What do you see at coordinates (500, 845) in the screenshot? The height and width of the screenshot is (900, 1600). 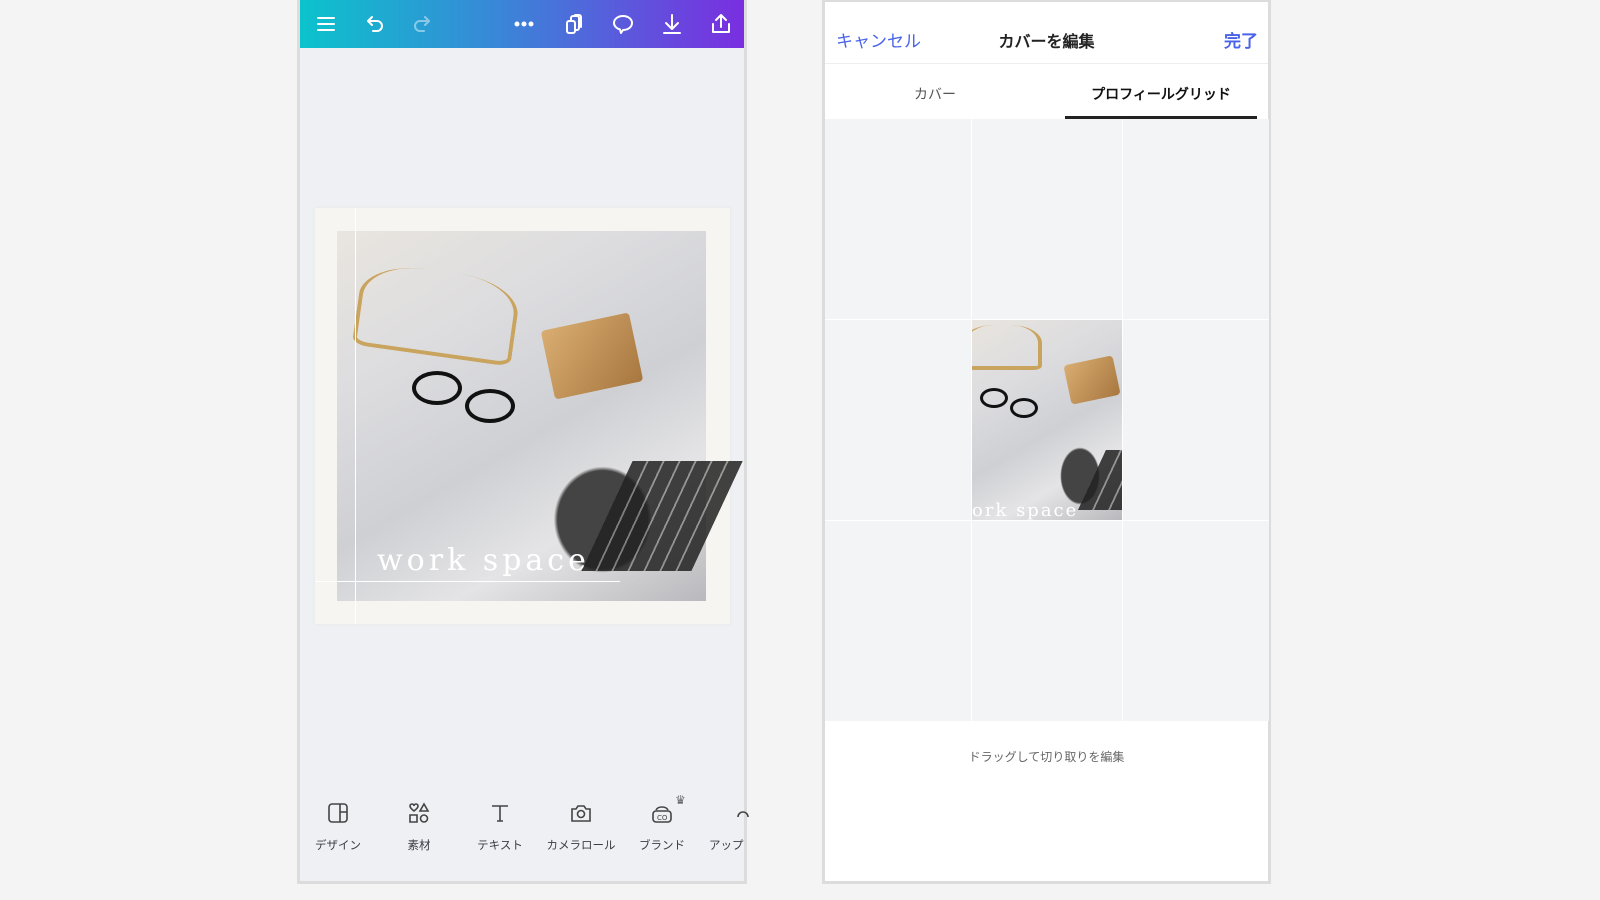 I see `nav-label: テキスト` at bounding box center [500, 845].